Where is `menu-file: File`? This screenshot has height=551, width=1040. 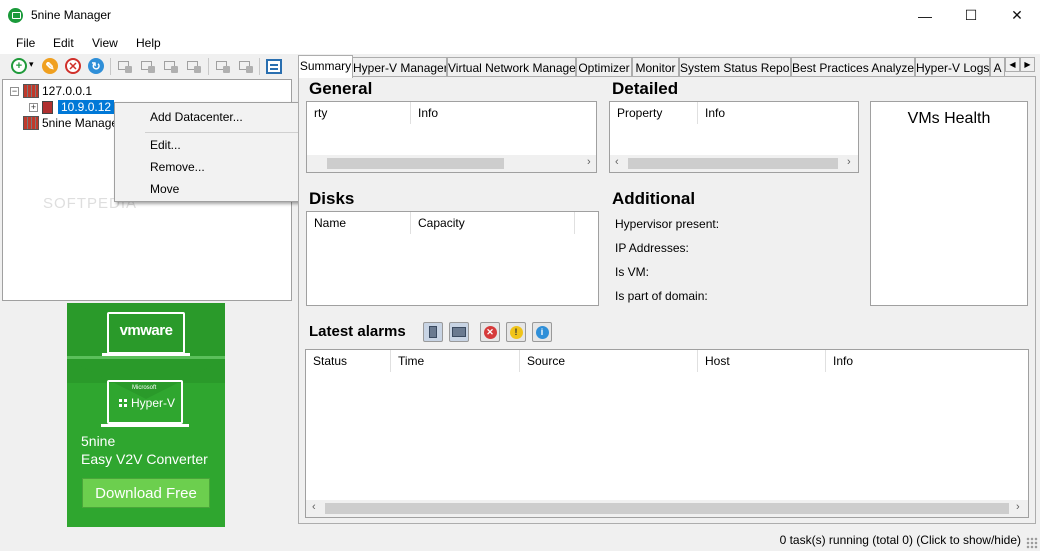 menu-file: File is located at coordinates (25, 43).